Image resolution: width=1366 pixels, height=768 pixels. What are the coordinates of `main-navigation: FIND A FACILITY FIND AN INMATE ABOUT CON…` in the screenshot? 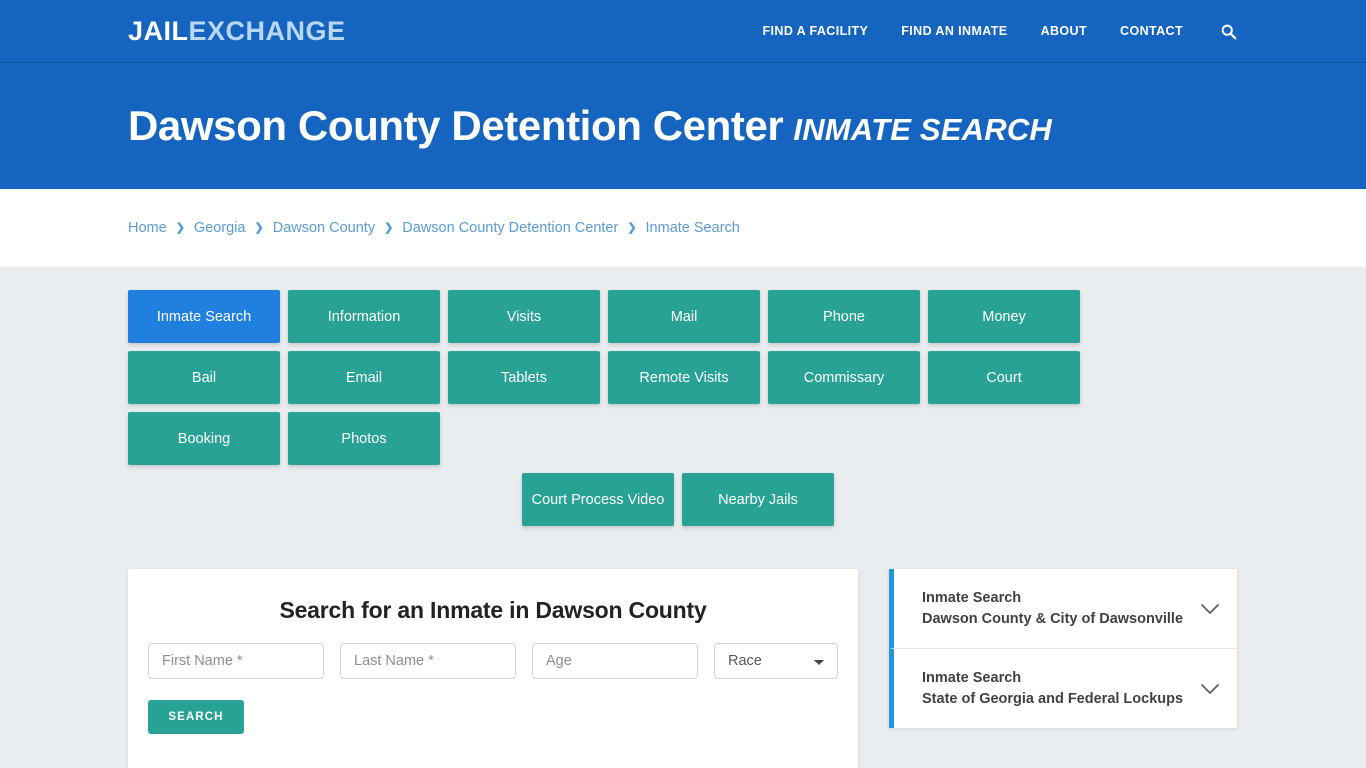 It's located at (1001, 31).